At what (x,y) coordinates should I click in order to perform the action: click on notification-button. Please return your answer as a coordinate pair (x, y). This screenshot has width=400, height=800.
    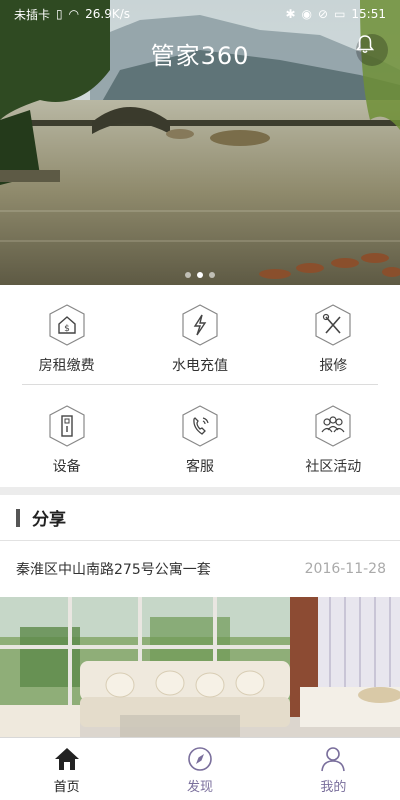
    Looking at the image, I should click on (372, 50).